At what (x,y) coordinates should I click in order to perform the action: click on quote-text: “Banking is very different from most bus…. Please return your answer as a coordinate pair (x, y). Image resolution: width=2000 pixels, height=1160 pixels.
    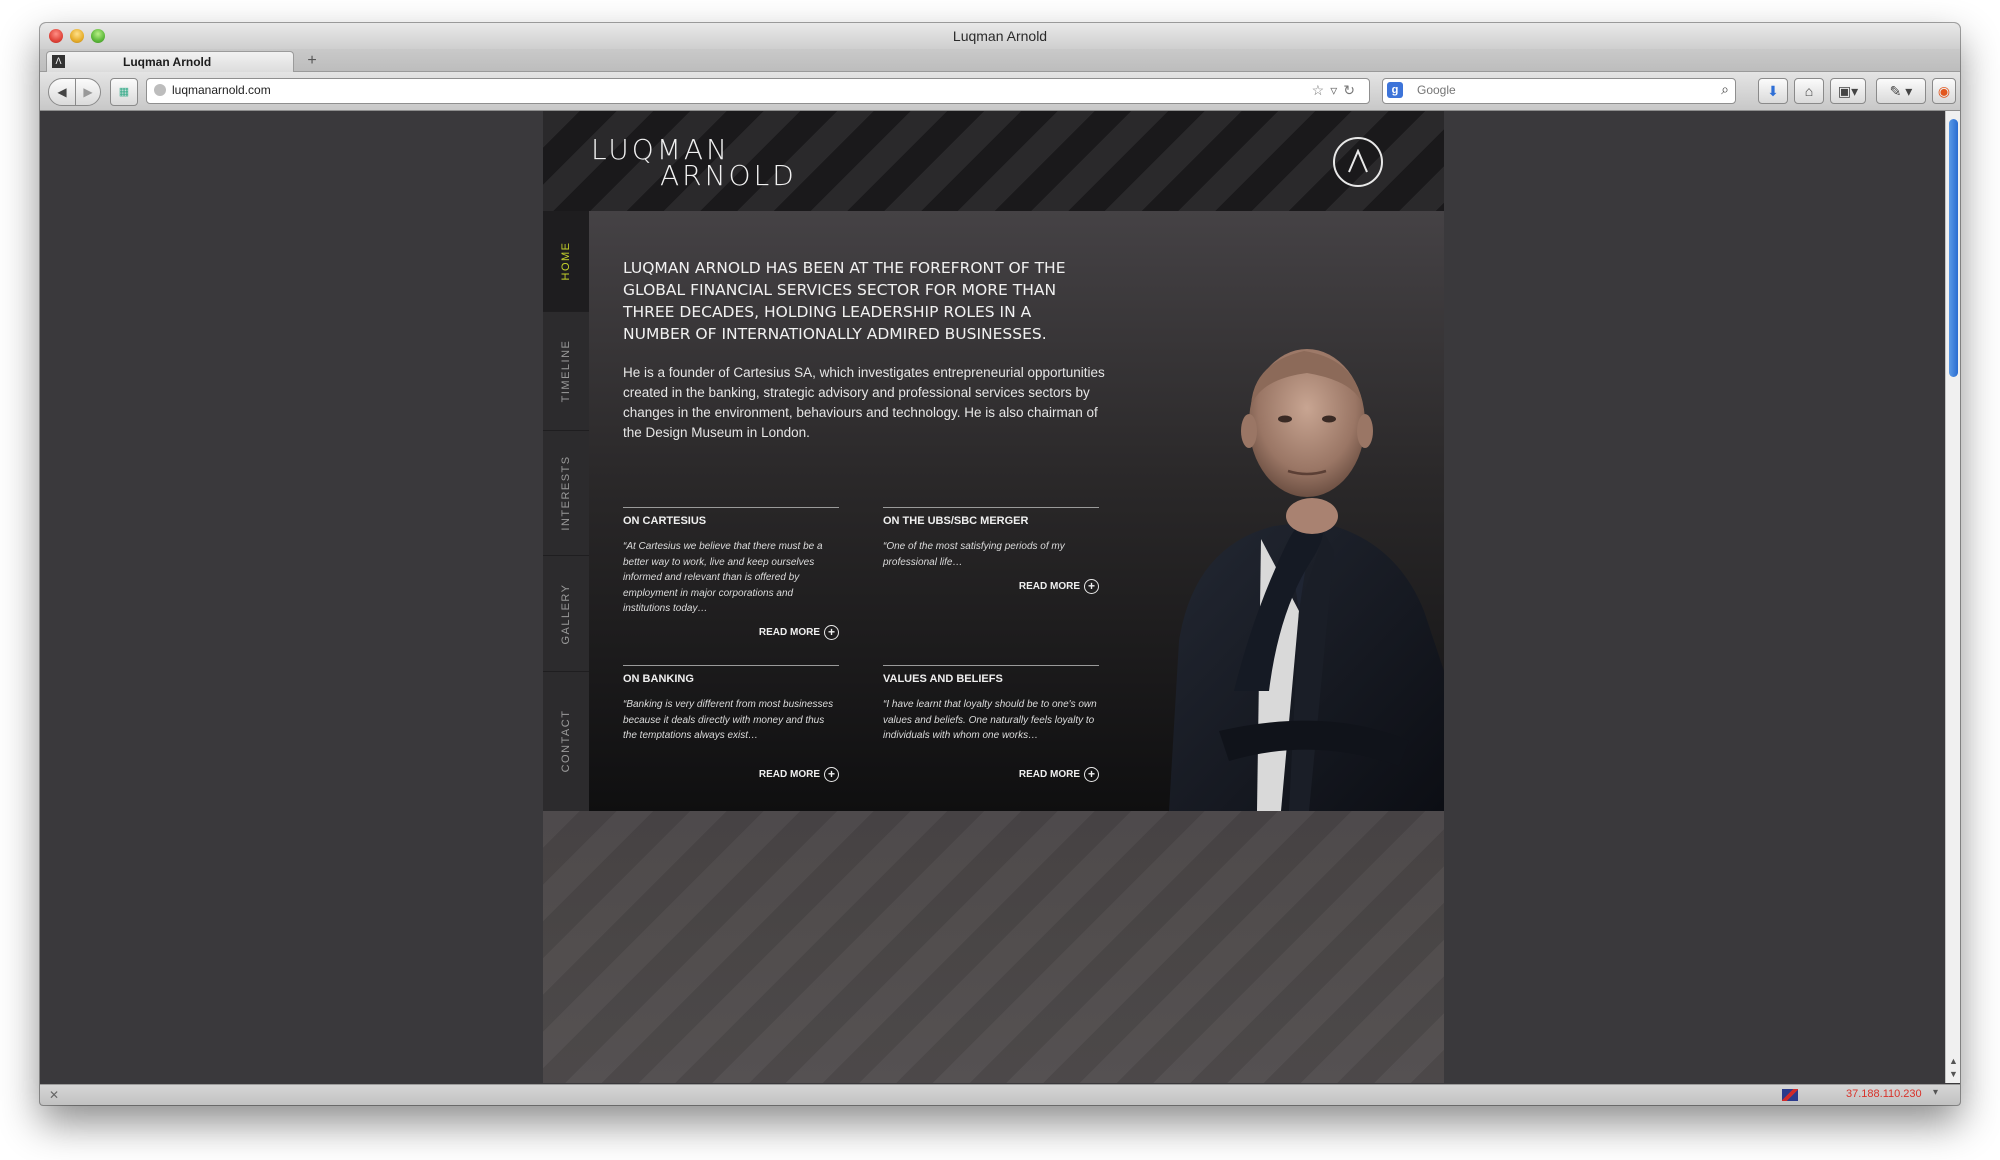
    Looking at the image, I should click on (728, 720).